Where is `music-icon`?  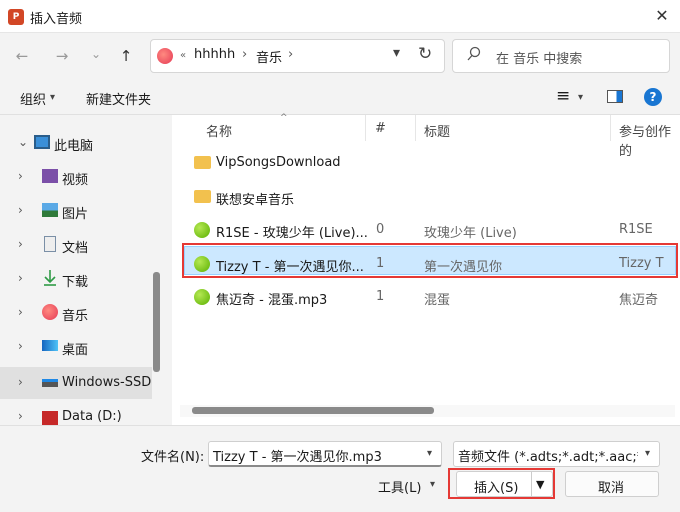
music-icon is located at coordinates (50, 312).